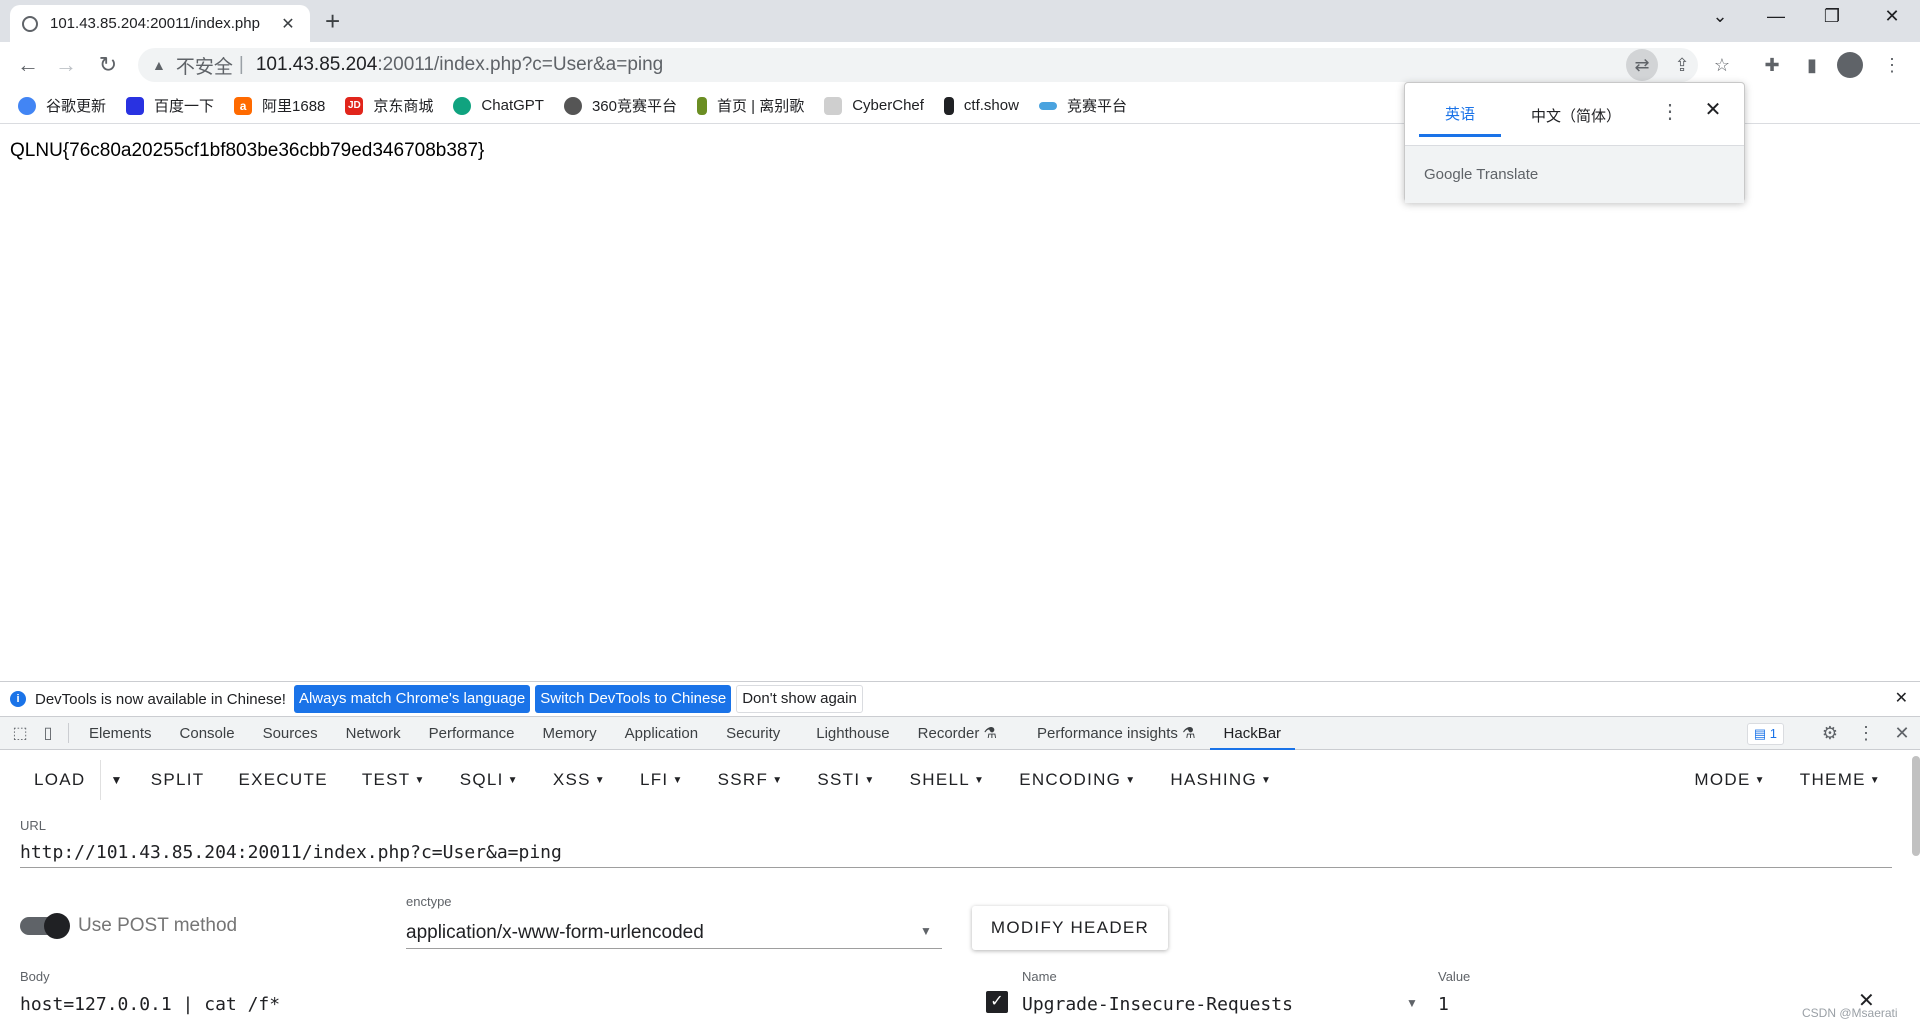 The image size is (1920, 1028). What do you see at coordinates (28, 65) in the screenshot?
I see `back-icon: ←` at bounding box center [28, 65].